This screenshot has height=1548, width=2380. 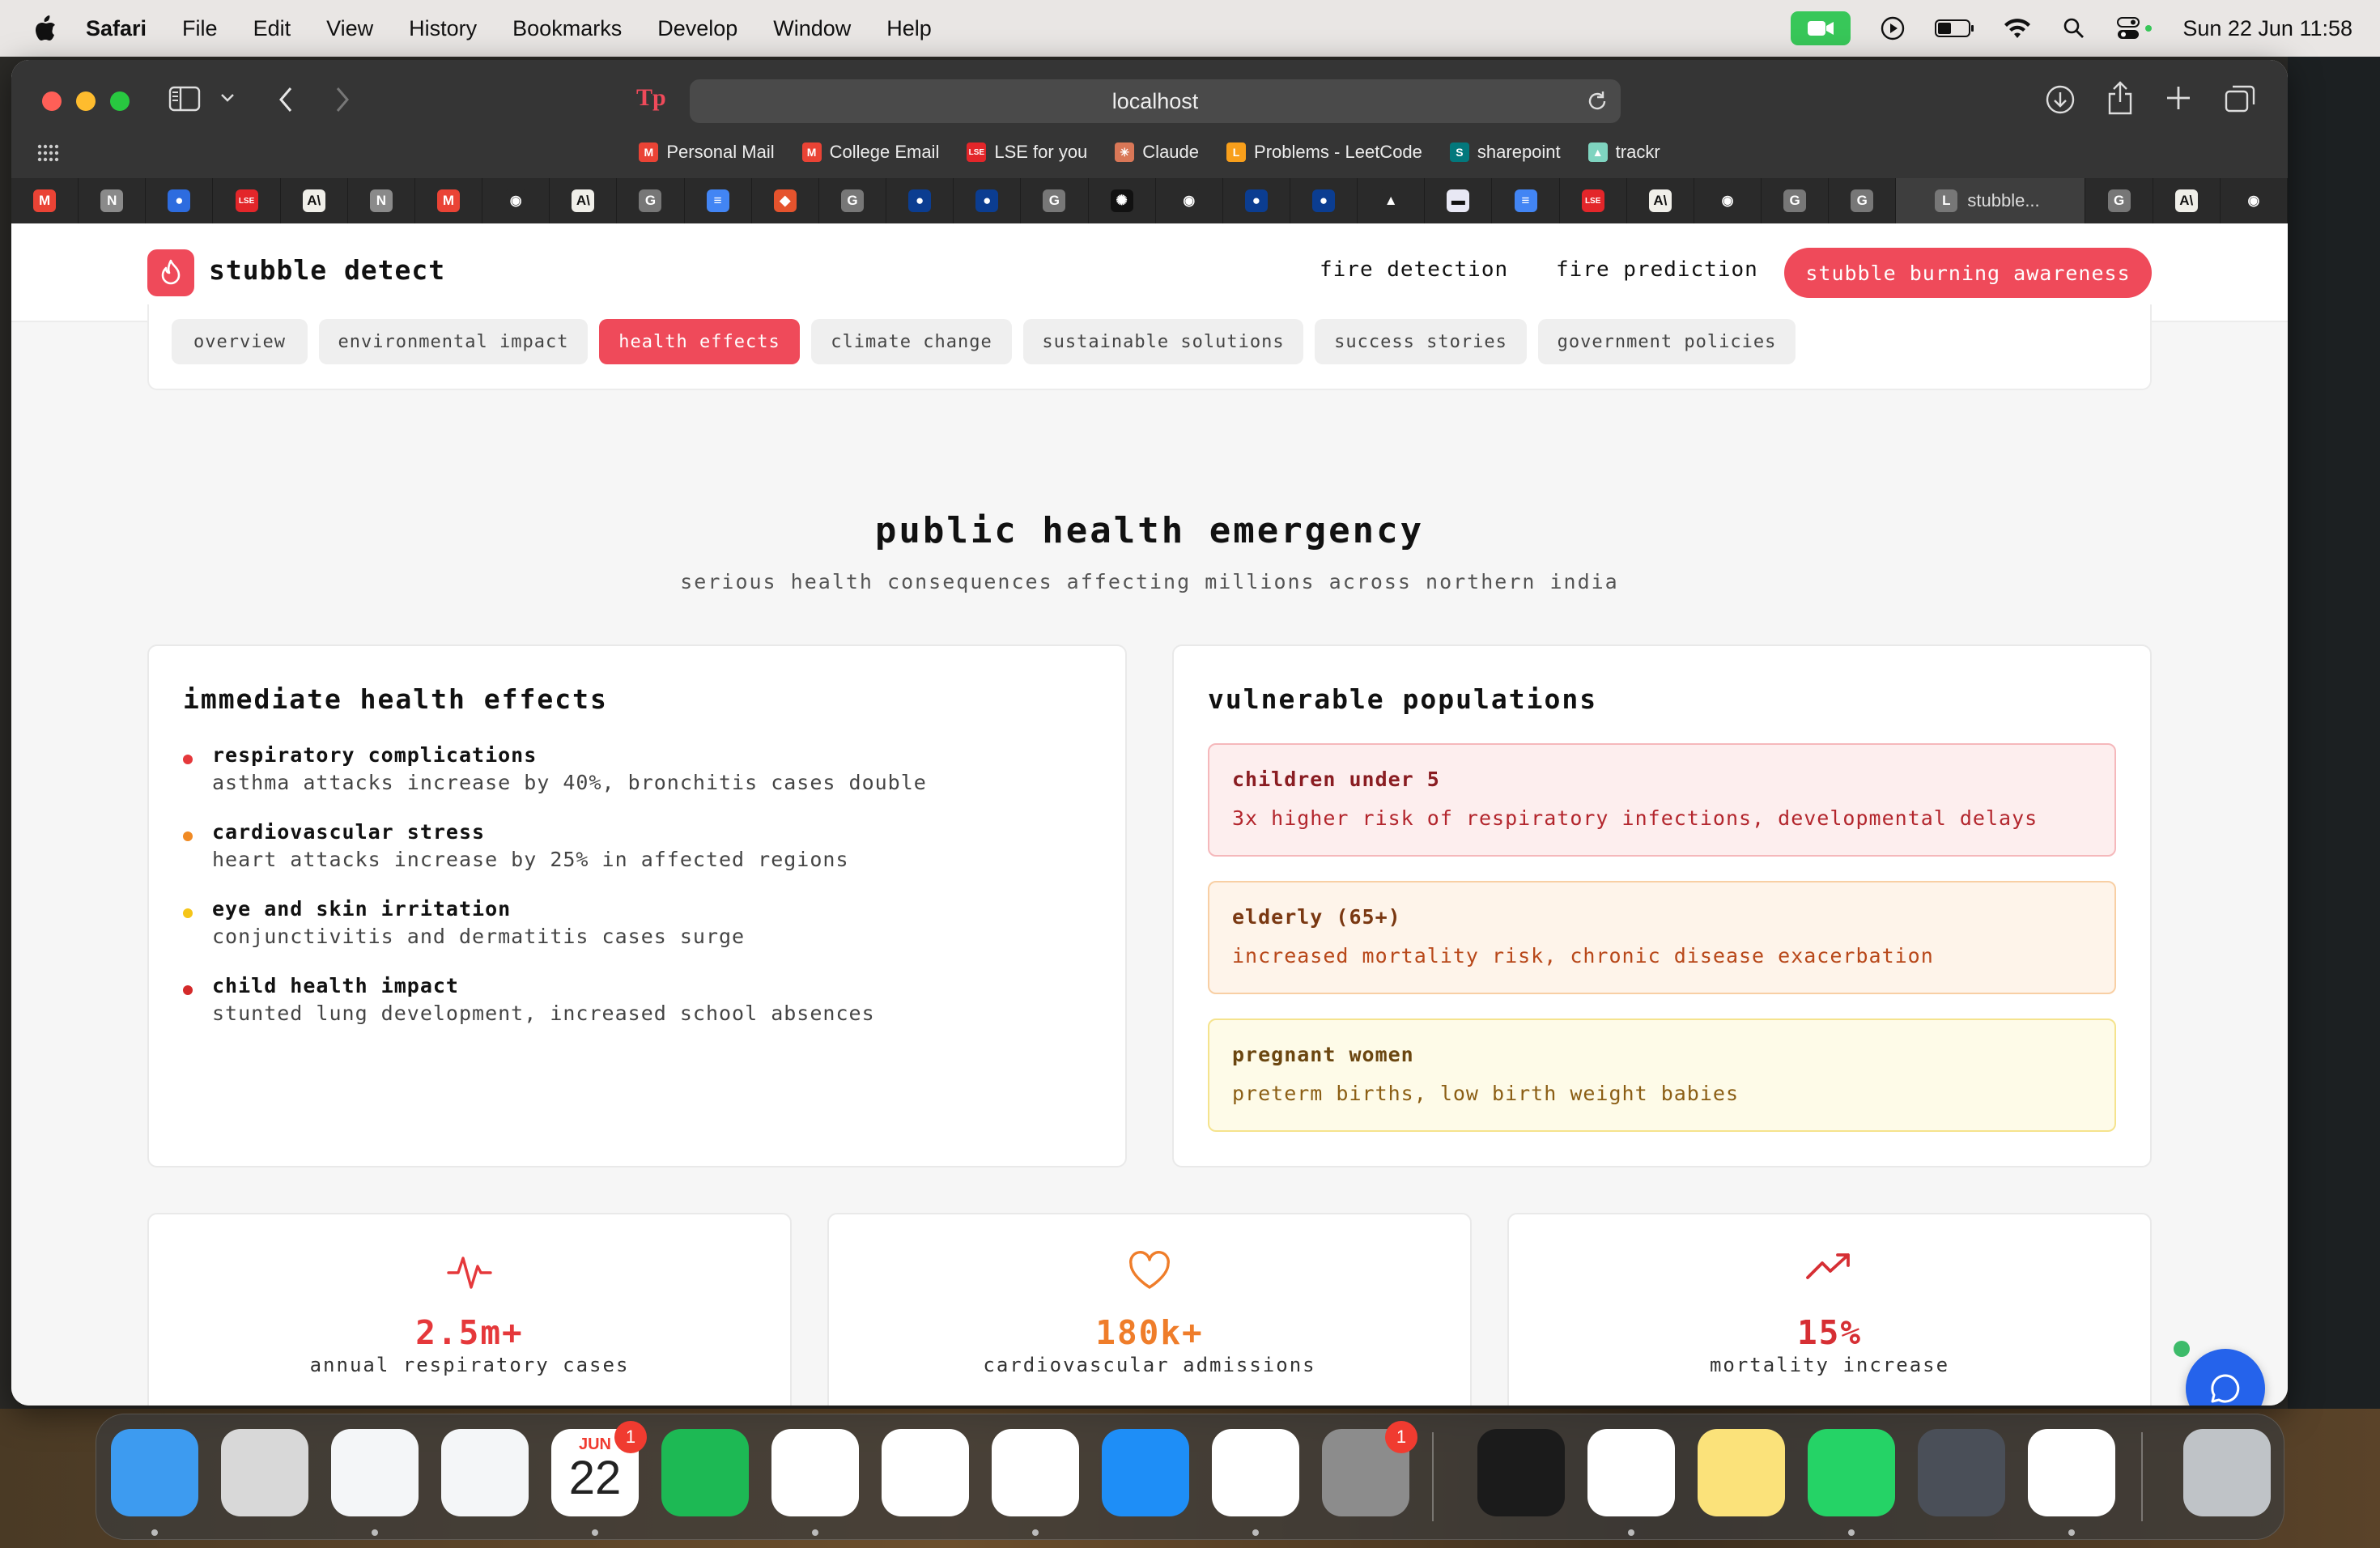 I want to click on dock-whatsapp-icon, so click(x=1852, y=1472).